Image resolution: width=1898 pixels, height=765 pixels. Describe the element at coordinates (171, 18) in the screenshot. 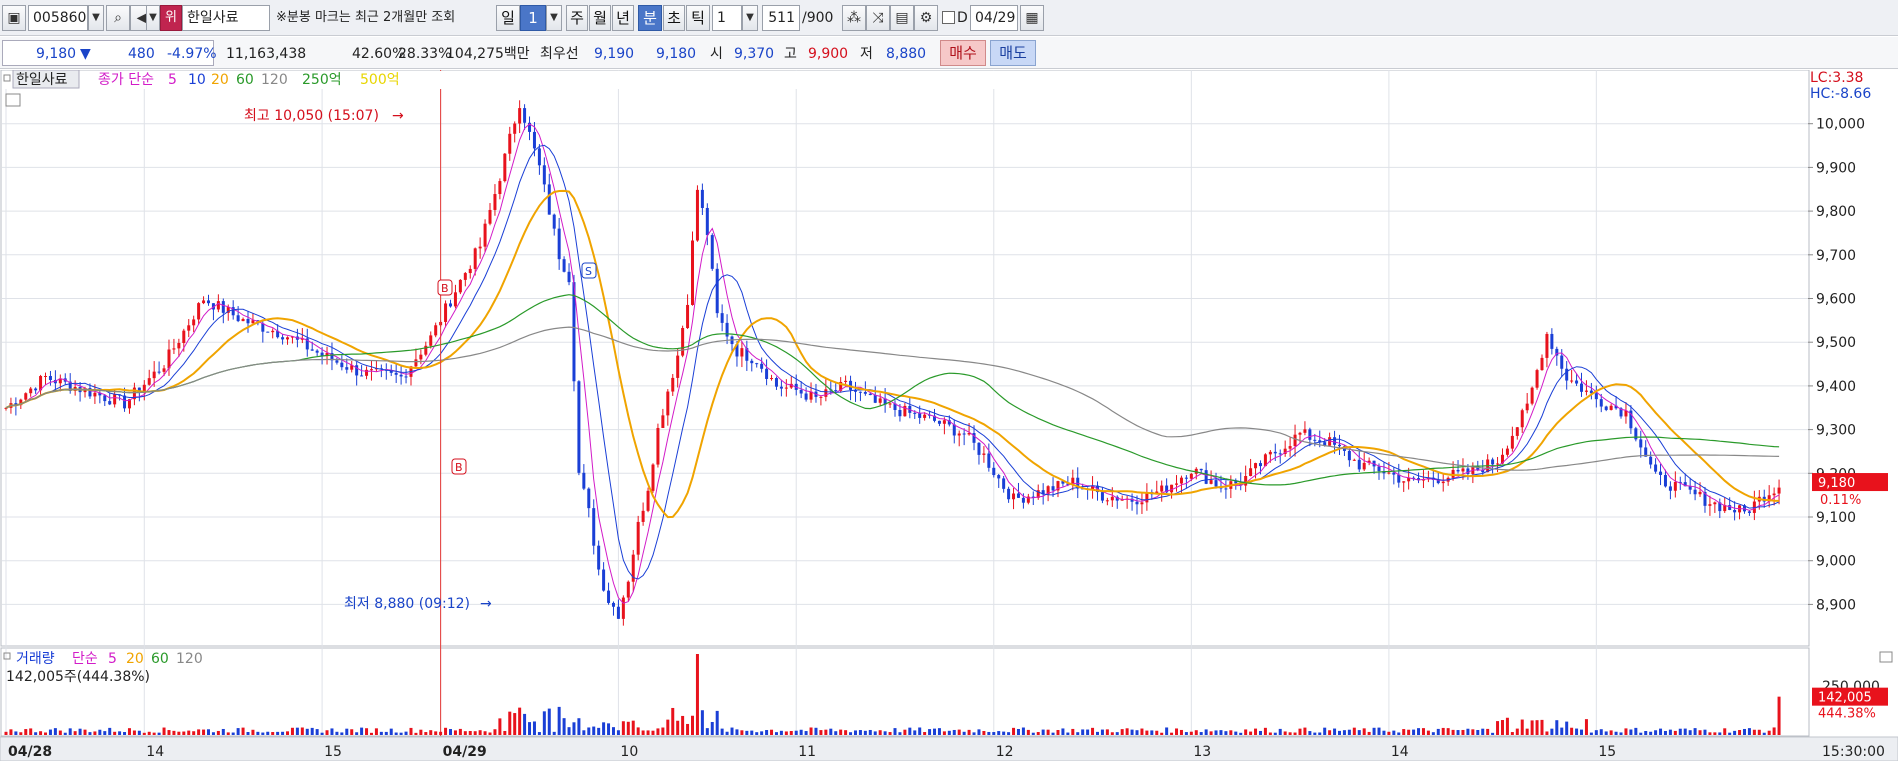

I see `warning-badge: 위` at that location.